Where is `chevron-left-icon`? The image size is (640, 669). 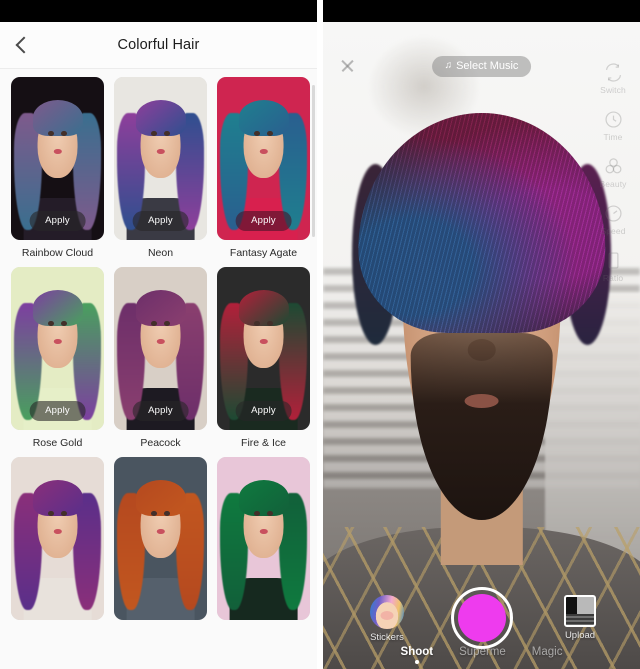 chevron-left-icon is located at coordinates (24, 45).